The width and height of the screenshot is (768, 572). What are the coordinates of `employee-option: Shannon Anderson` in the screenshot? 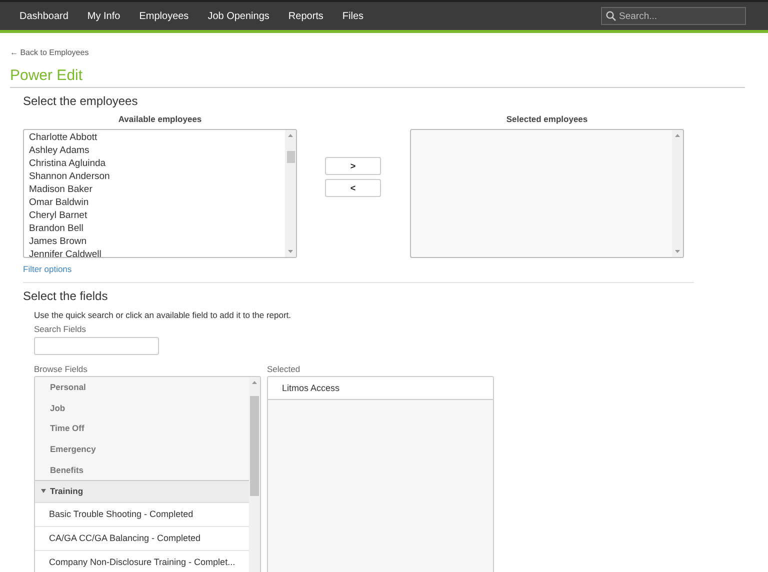 It's located at (154, 176).